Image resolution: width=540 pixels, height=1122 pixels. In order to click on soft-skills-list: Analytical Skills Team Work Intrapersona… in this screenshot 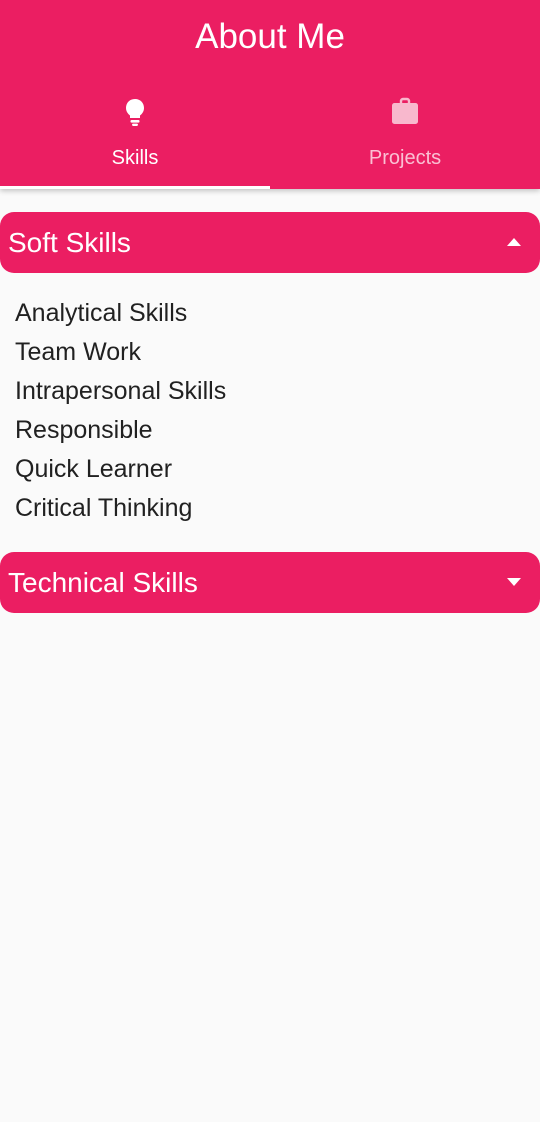, I will do `click(120, 411)`.